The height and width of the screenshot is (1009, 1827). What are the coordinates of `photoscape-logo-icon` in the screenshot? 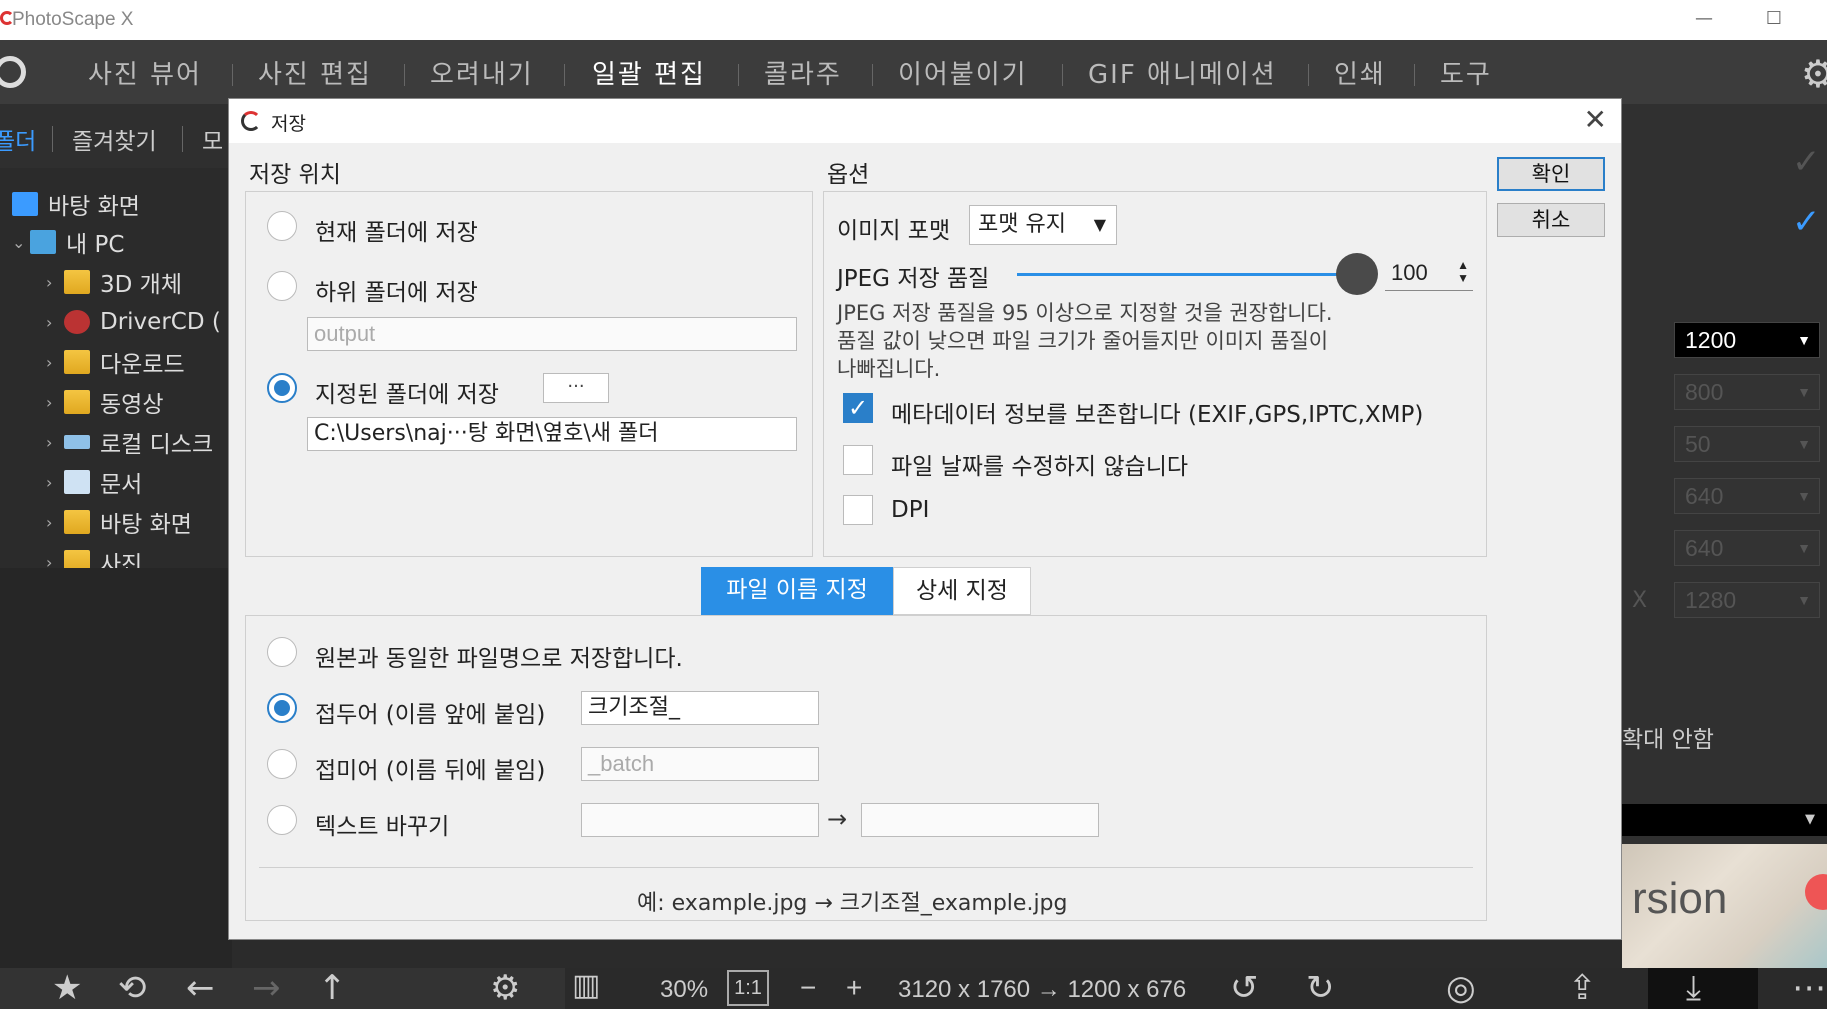 It's located at (13, 72).